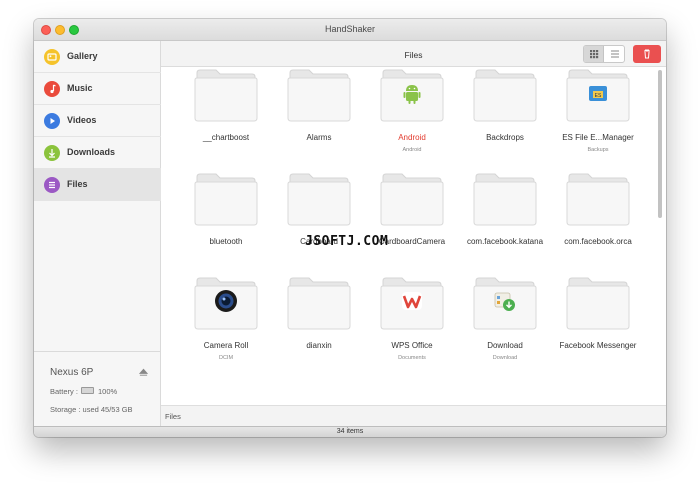 The height and width of the screenshot is (486, 700). What do you see at coordinates (412, 345) in the screenshot?
I see `file-name: WPS Office` at bounding box center [412, 345].